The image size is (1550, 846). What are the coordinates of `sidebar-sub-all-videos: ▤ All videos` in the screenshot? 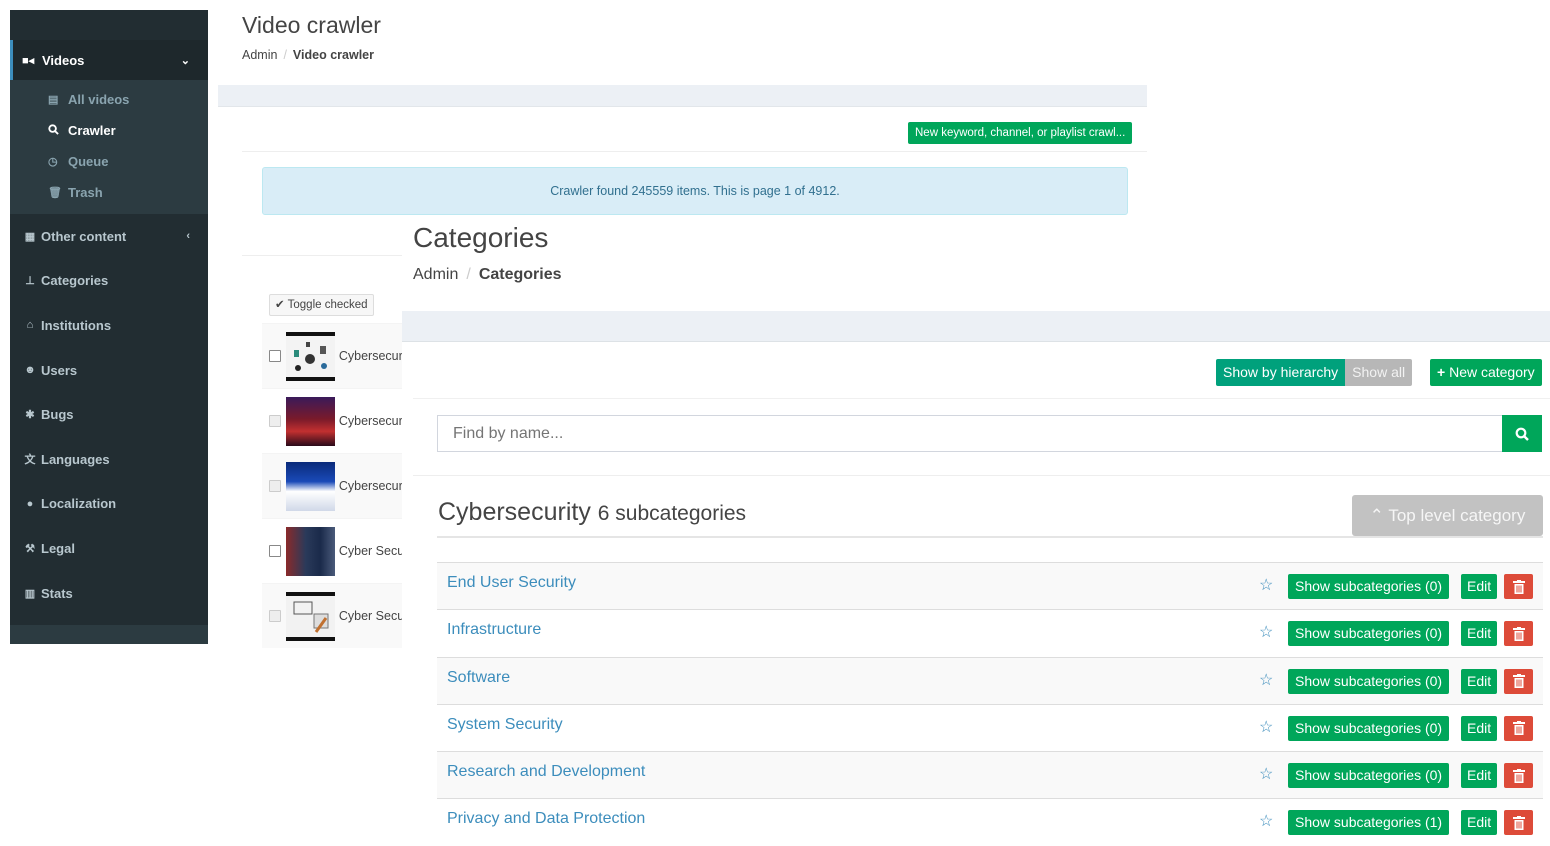 It's located at (109, 99).